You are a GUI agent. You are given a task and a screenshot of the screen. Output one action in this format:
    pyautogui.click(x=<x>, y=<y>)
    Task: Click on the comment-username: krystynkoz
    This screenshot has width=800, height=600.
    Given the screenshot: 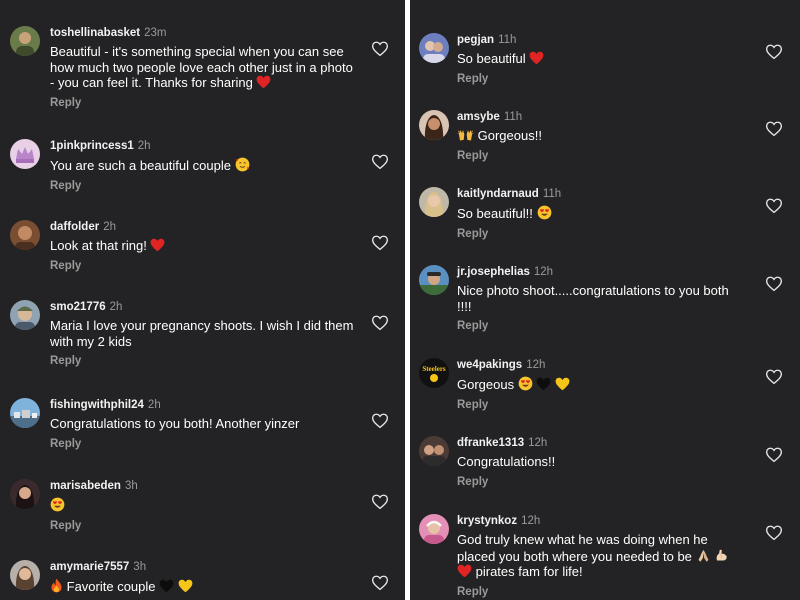 What is the action you would take?
    pyautogui.click(x=487, y=521)
    